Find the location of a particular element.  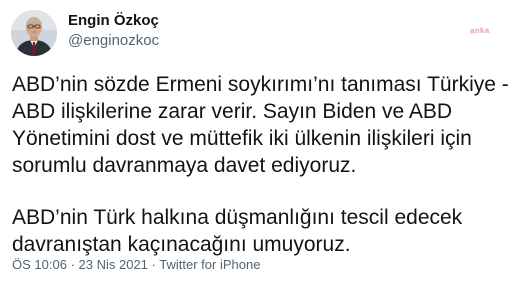

tweet-source: Twitter for iPhone is located at coordinates (209, 264).